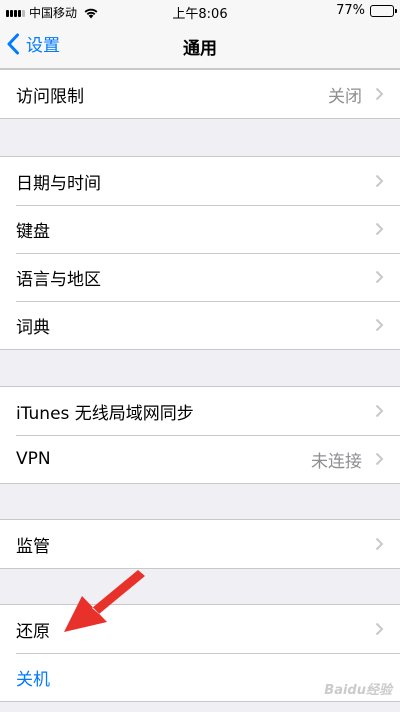 The image size is (400, 712). Describe the element at coordinates (33, 679) in the screenshot. I see `row-label: 关机` at that location.